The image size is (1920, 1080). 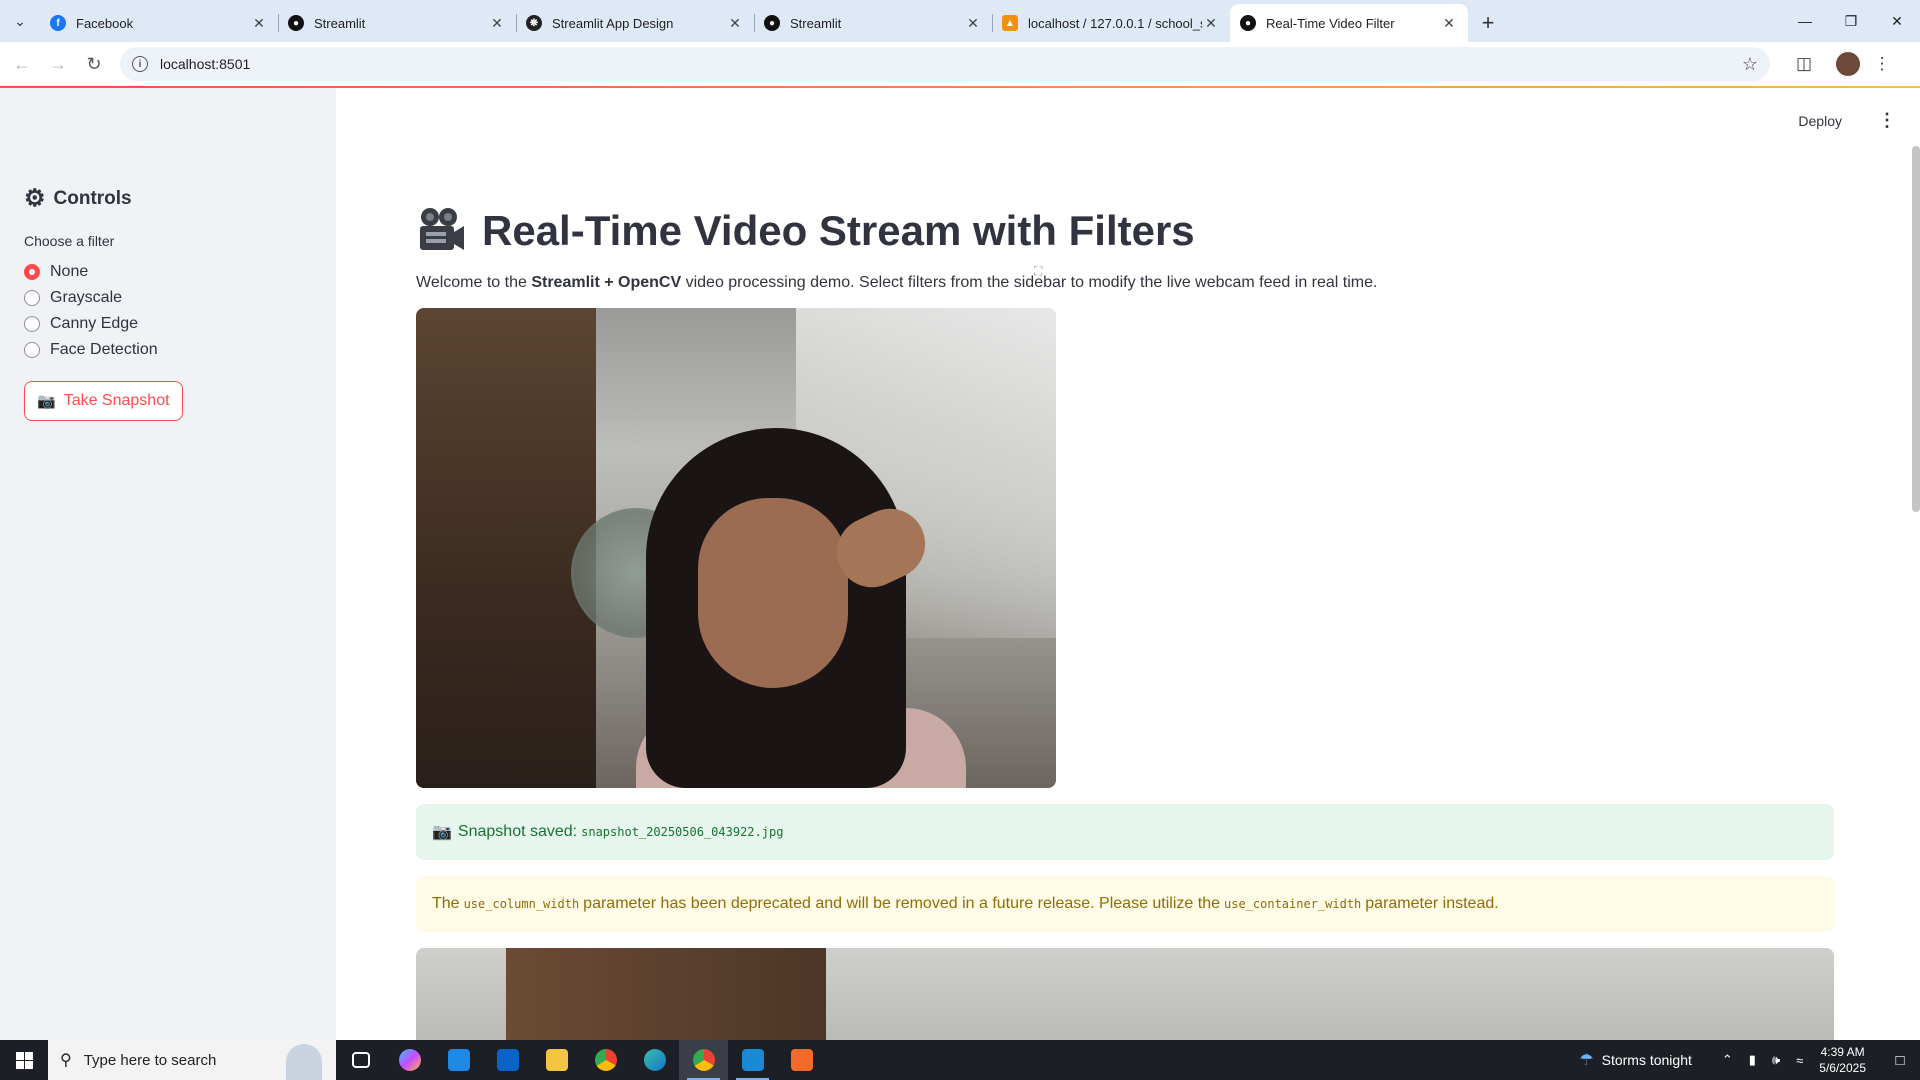 I want to click on copilot-icon, so click(x=409, y=1060).